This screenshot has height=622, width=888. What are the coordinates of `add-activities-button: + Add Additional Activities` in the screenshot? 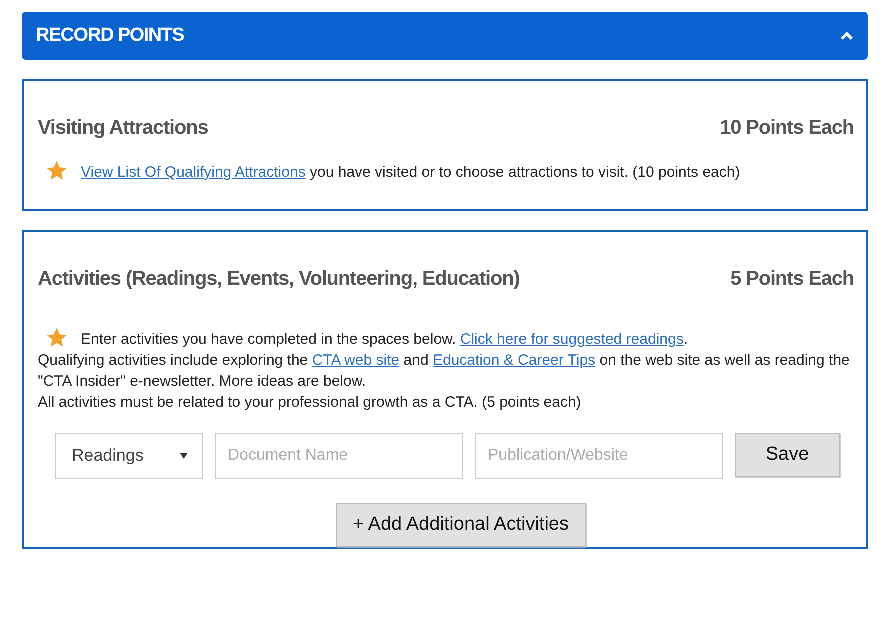 It's located at (461, 525).